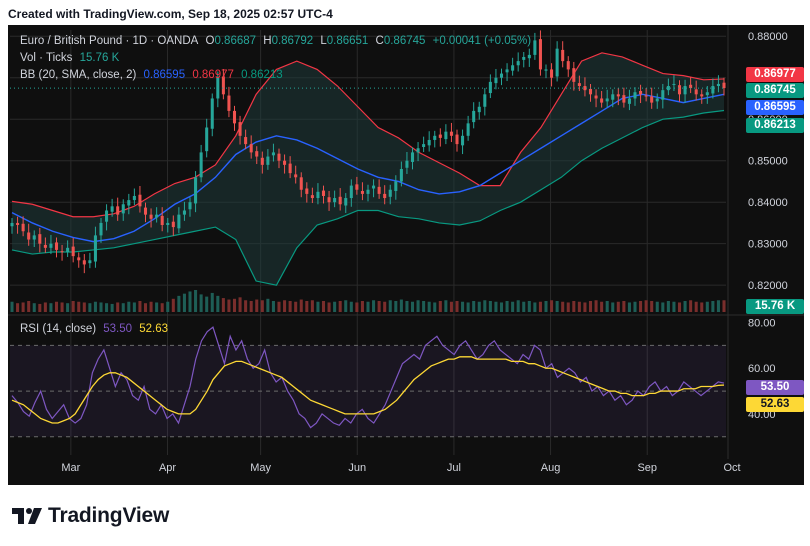 The height and width of the screenshot is (546, 810). I want to click on time-axis-tick-label: Aug, so click(551, 468).